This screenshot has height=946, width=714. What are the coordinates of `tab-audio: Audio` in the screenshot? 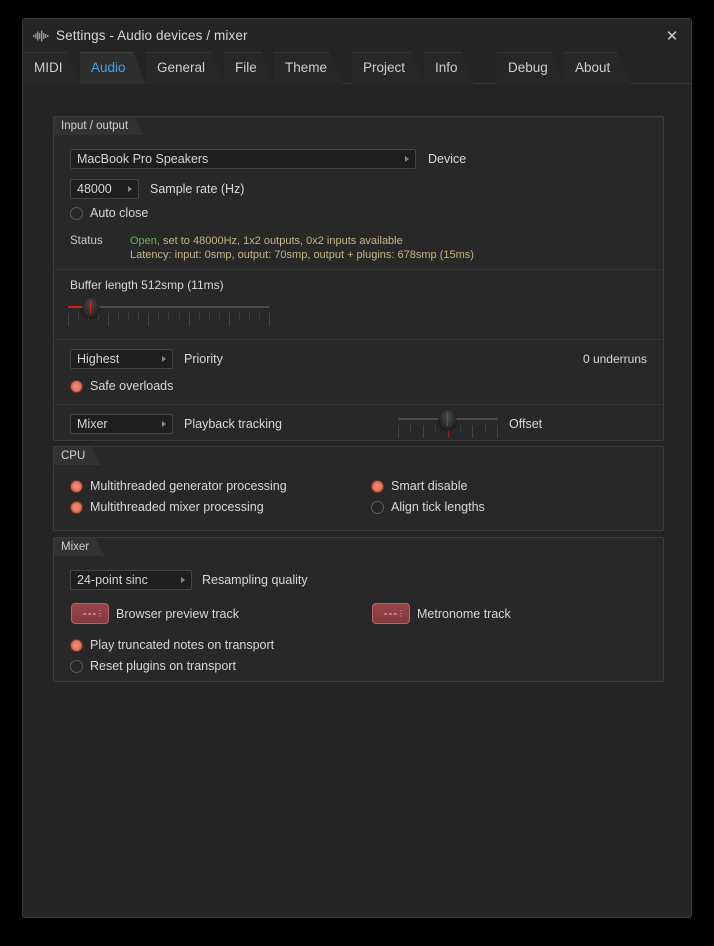 It's located at (113, 67).